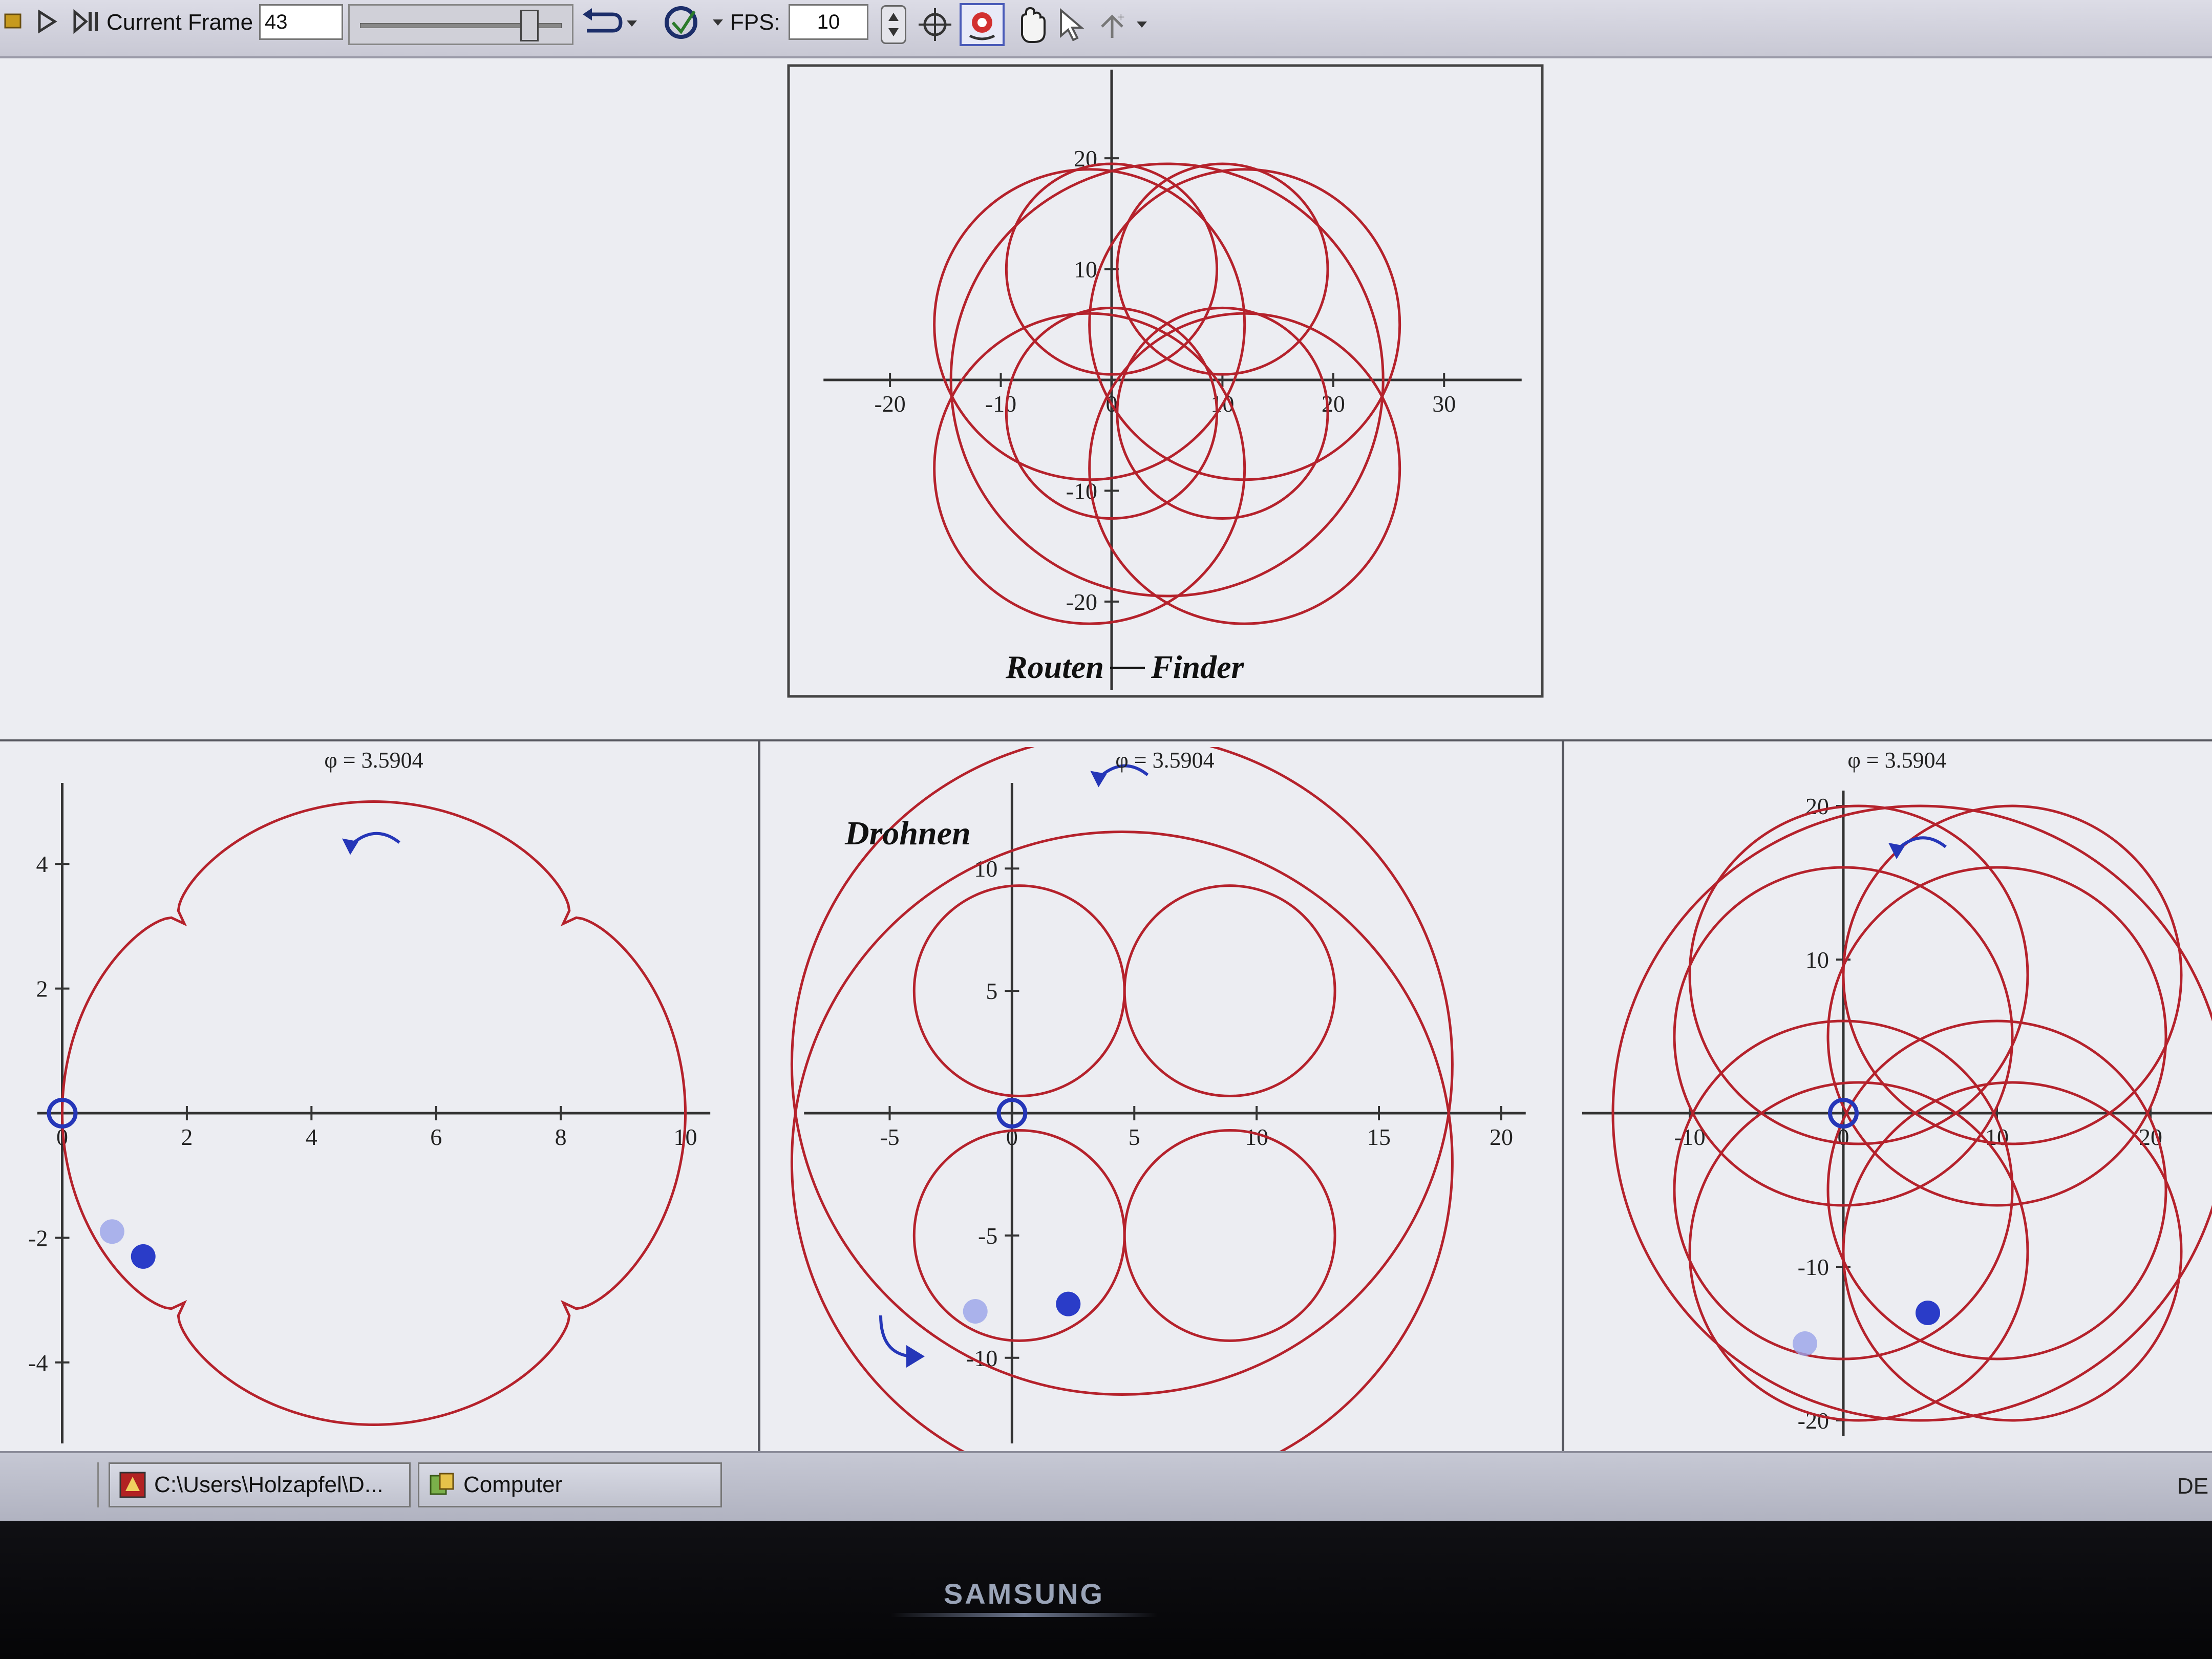 The image size is (2212, 1659). Describe the element at coordinates (1817, 806) in the screenshot. I see `y-tick-label: 20` at that location.